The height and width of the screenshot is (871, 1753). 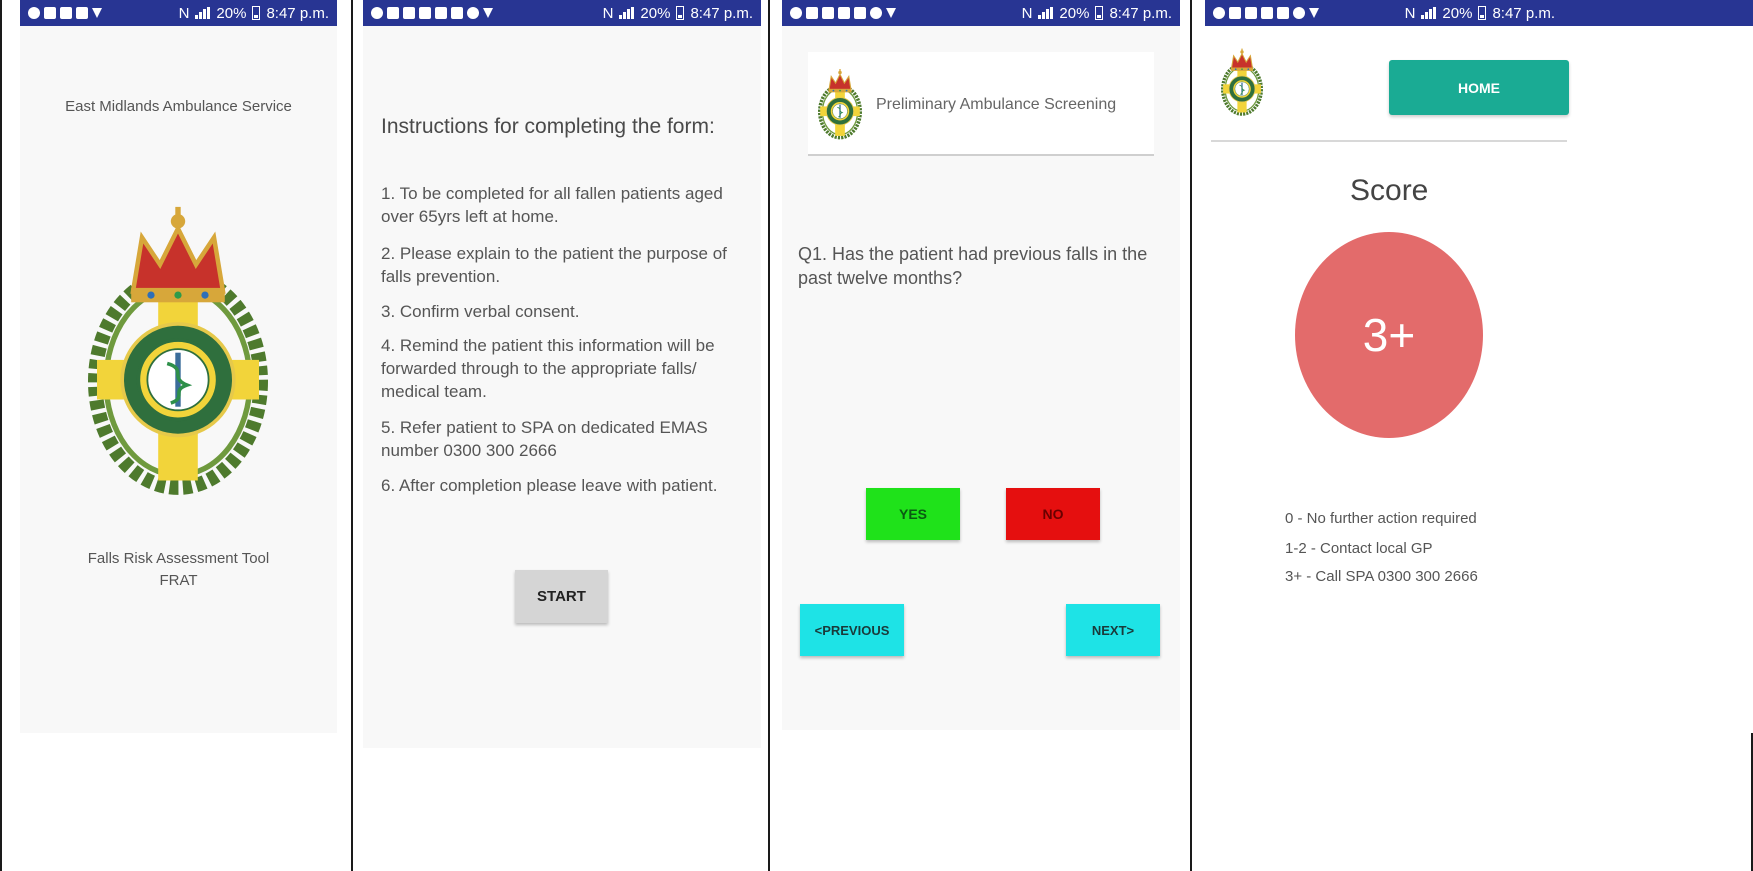 I want to click on screening-header: Preliminary Ambulance Screening, so click(x=981, y=104).